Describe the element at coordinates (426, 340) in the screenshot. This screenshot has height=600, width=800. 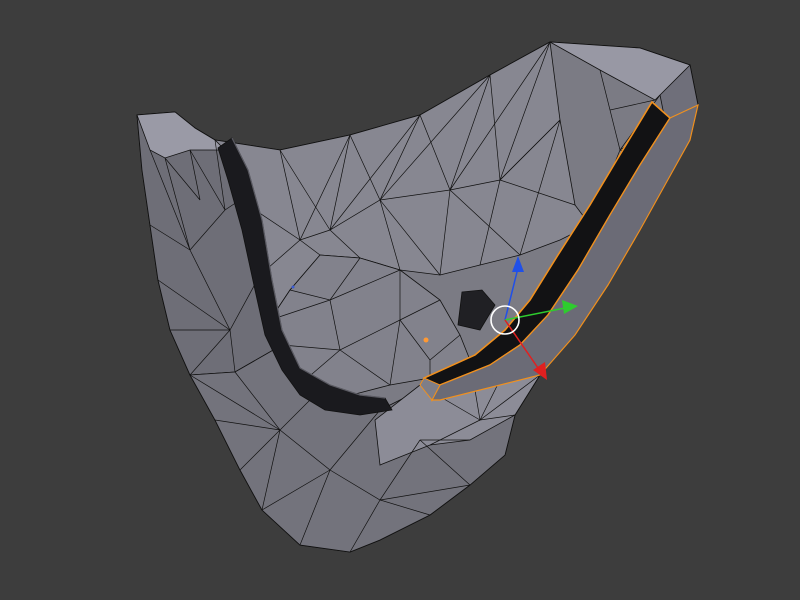
I see `object-origin-dot` at that location.